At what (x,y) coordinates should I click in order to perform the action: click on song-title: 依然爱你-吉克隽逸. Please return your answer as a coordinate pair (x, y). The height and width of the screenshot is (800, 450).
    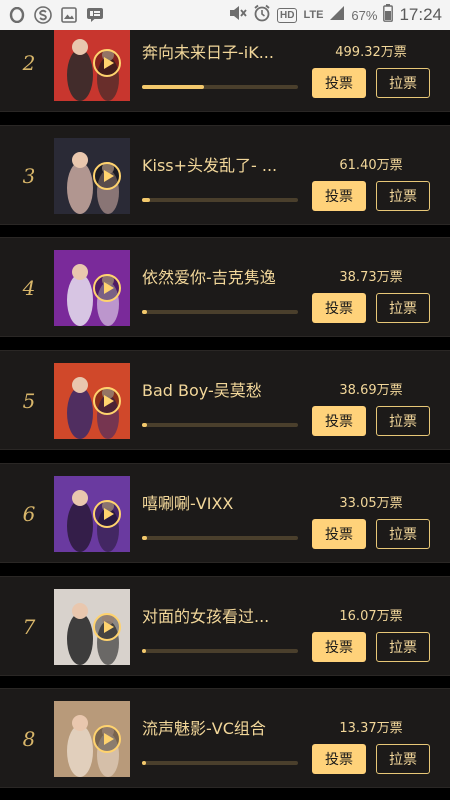
    Looking at the image, I should click on (209, 278).